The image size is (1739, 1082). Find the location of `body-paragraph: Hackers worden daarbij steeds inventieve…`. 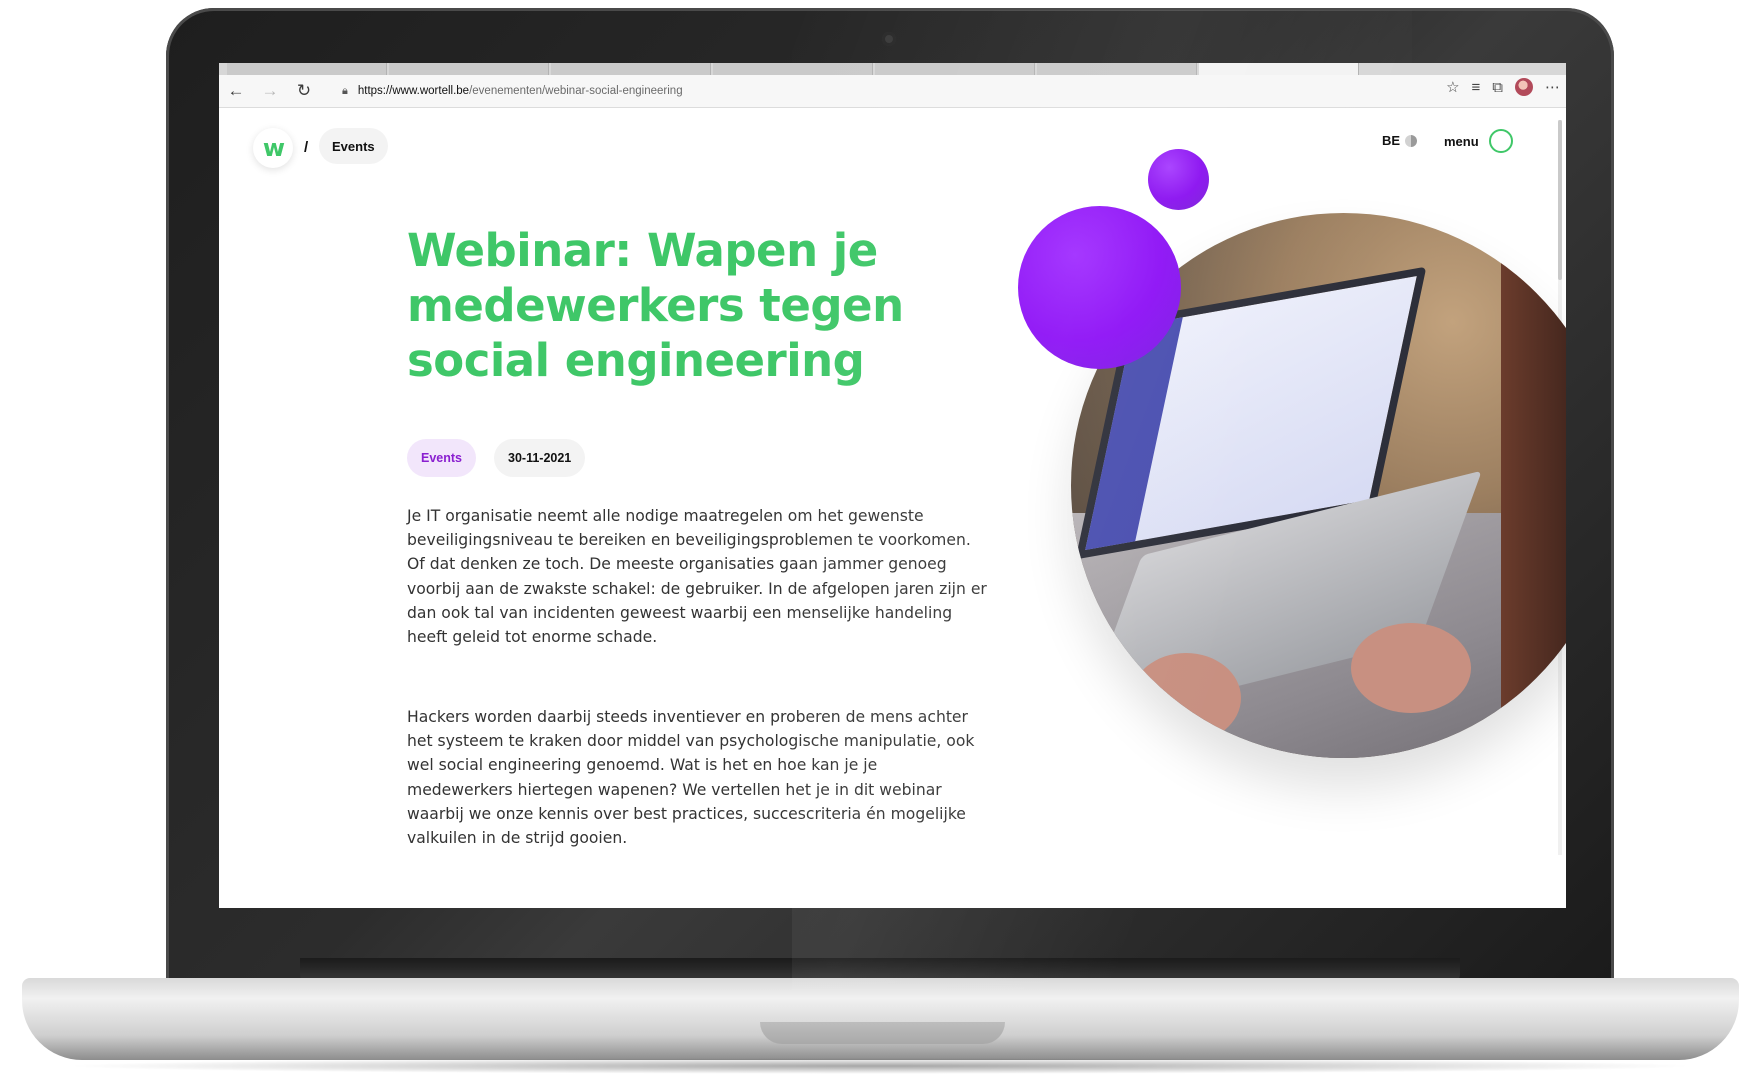

body-paragraph: Hackers worden daarbij steeds inventieve… is located at coordinates (691, 778).